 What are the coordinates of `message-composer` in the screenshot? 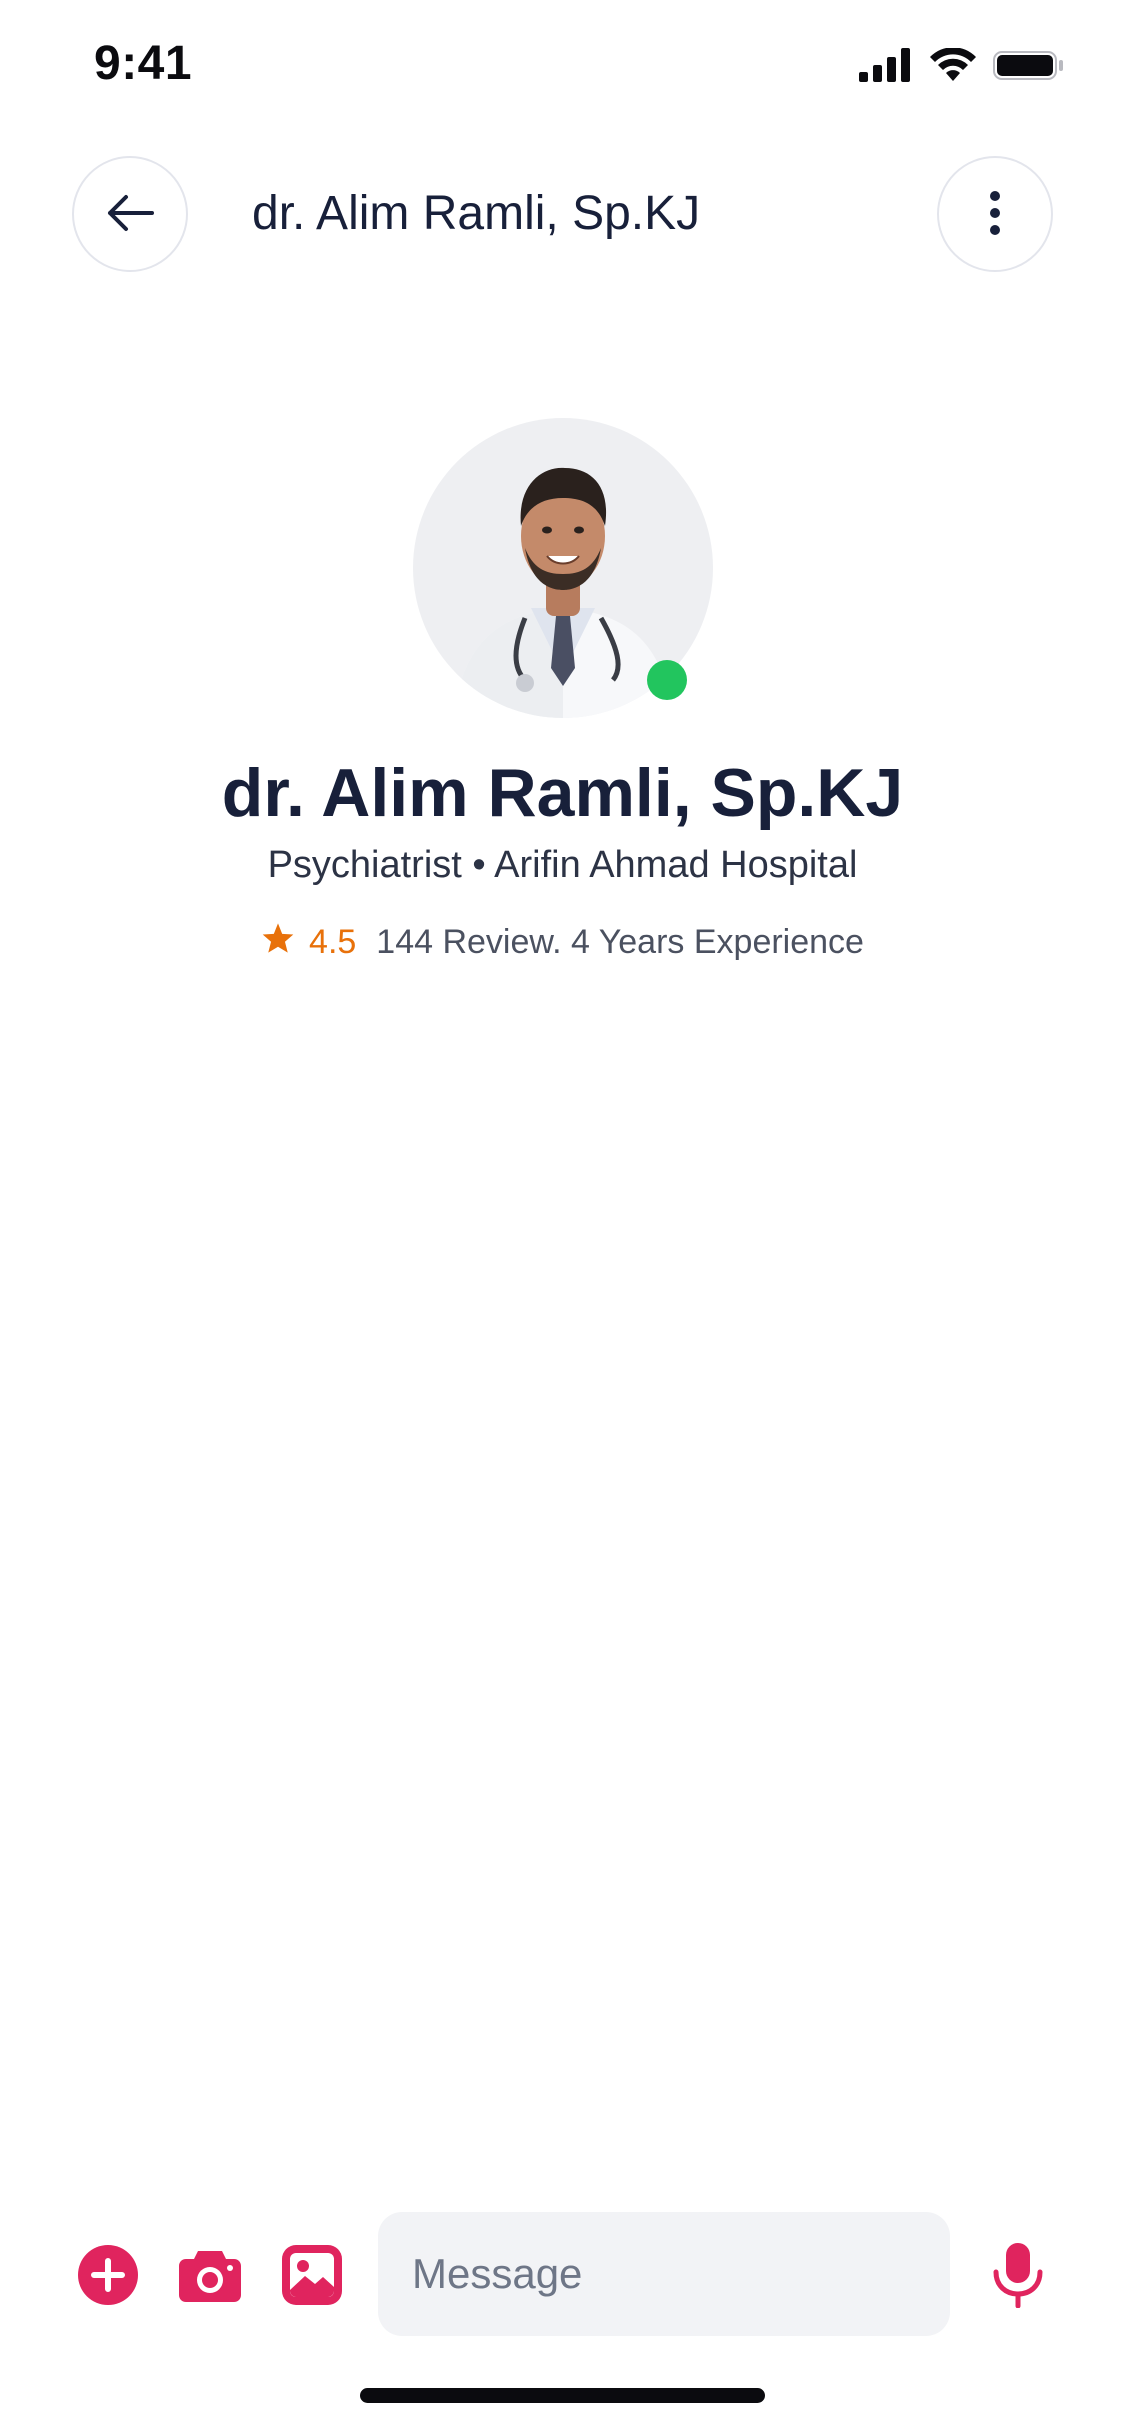 It's located at (562, 2274).